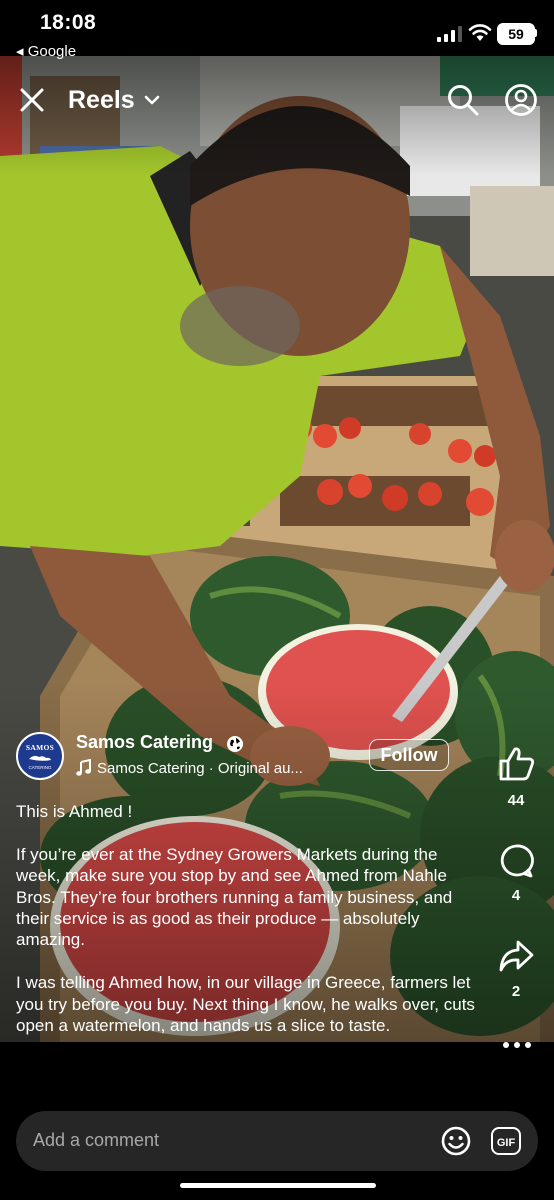 The height and width of the screenshot is (1200, 554). I want to click on comment-icon, so click(516, 861).